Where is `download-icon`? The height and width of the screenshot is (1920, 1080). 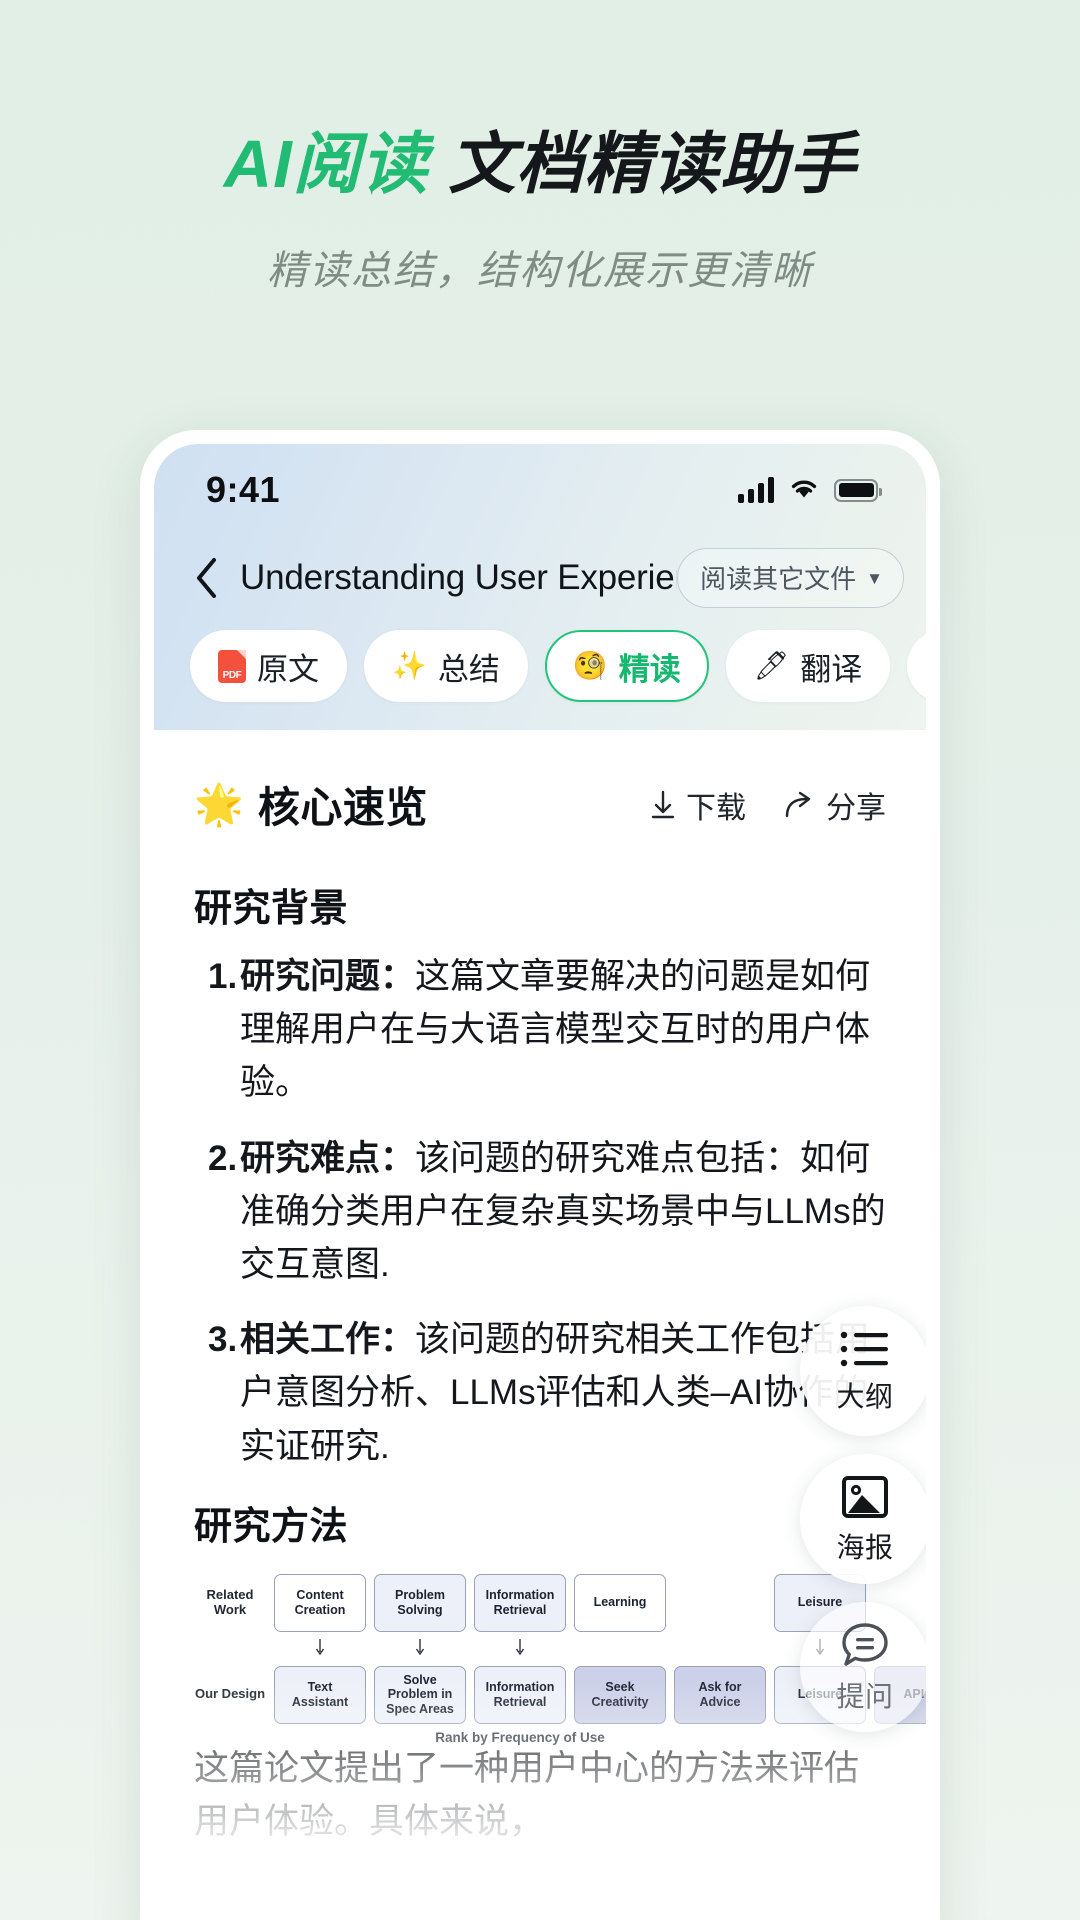 download-icon is located at coordinates (663, 805).